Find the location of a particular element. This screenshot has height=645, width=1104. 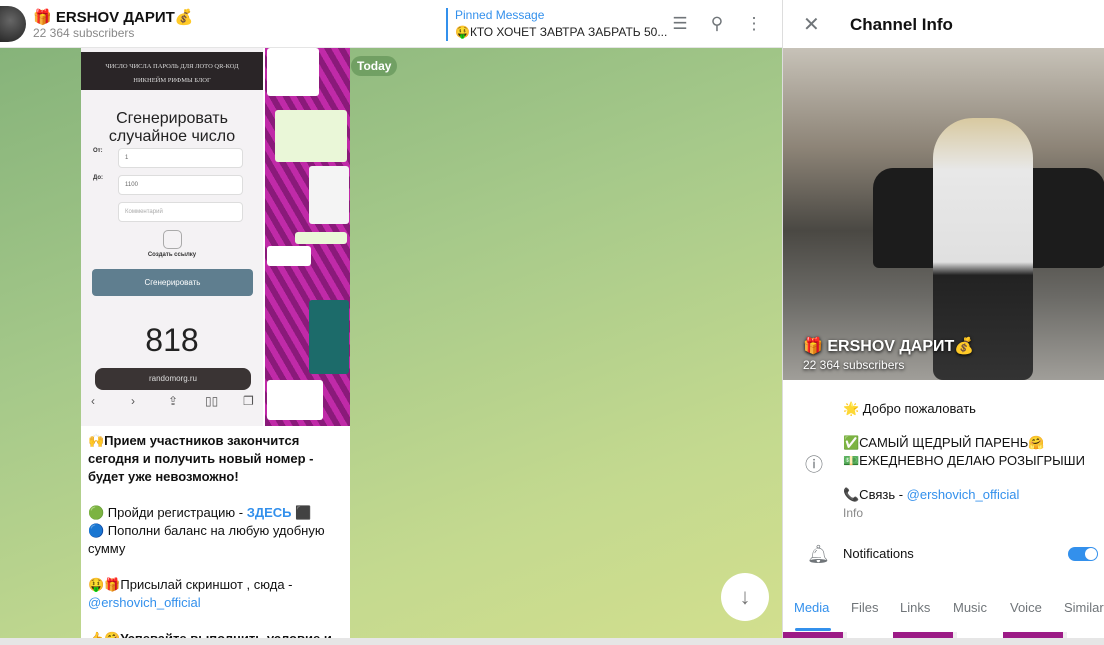

share-icon: ⇪ is located at coordinates (173, 401).